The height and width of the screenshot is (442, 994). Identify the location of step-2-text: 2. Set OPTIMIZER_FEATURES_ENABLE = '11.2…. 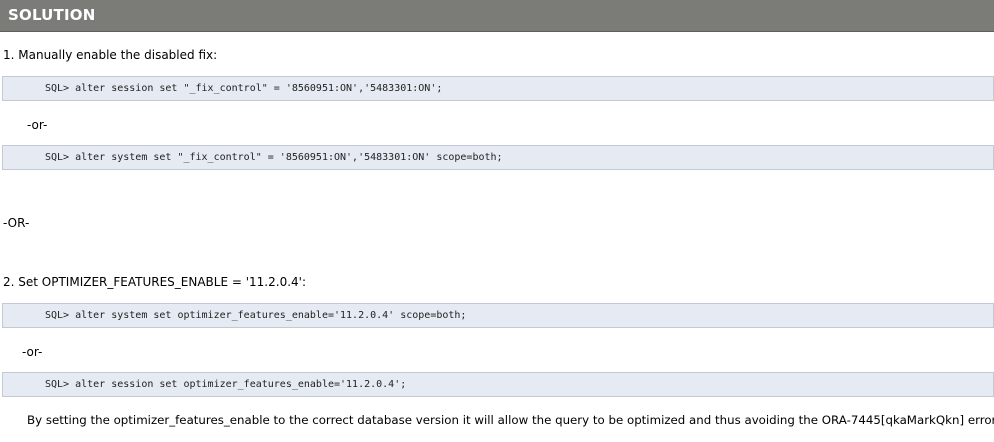
(154, 282).